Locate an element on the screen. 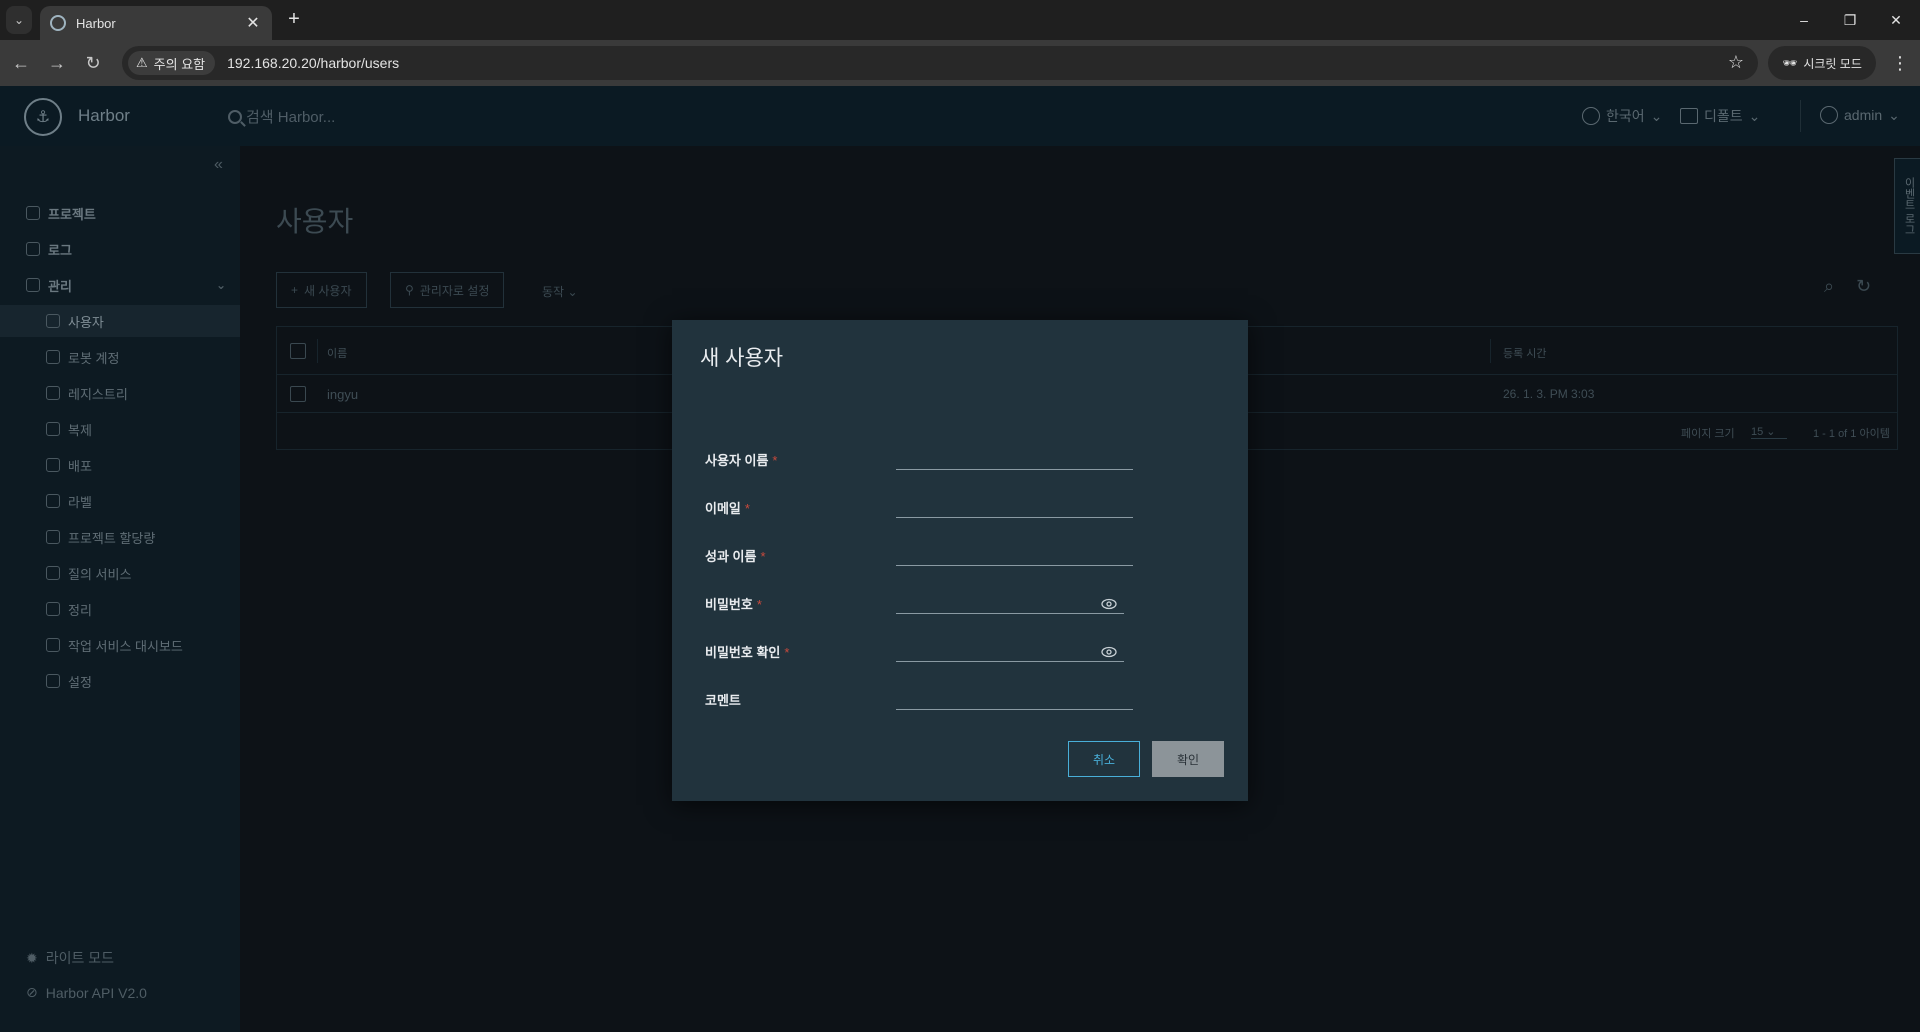 The width and height of the screenshot is (1920, 1032). browser-tabbar: ⌄ Harbor ✕ + – ❐ ✕ is located at coordinates (960, 20).